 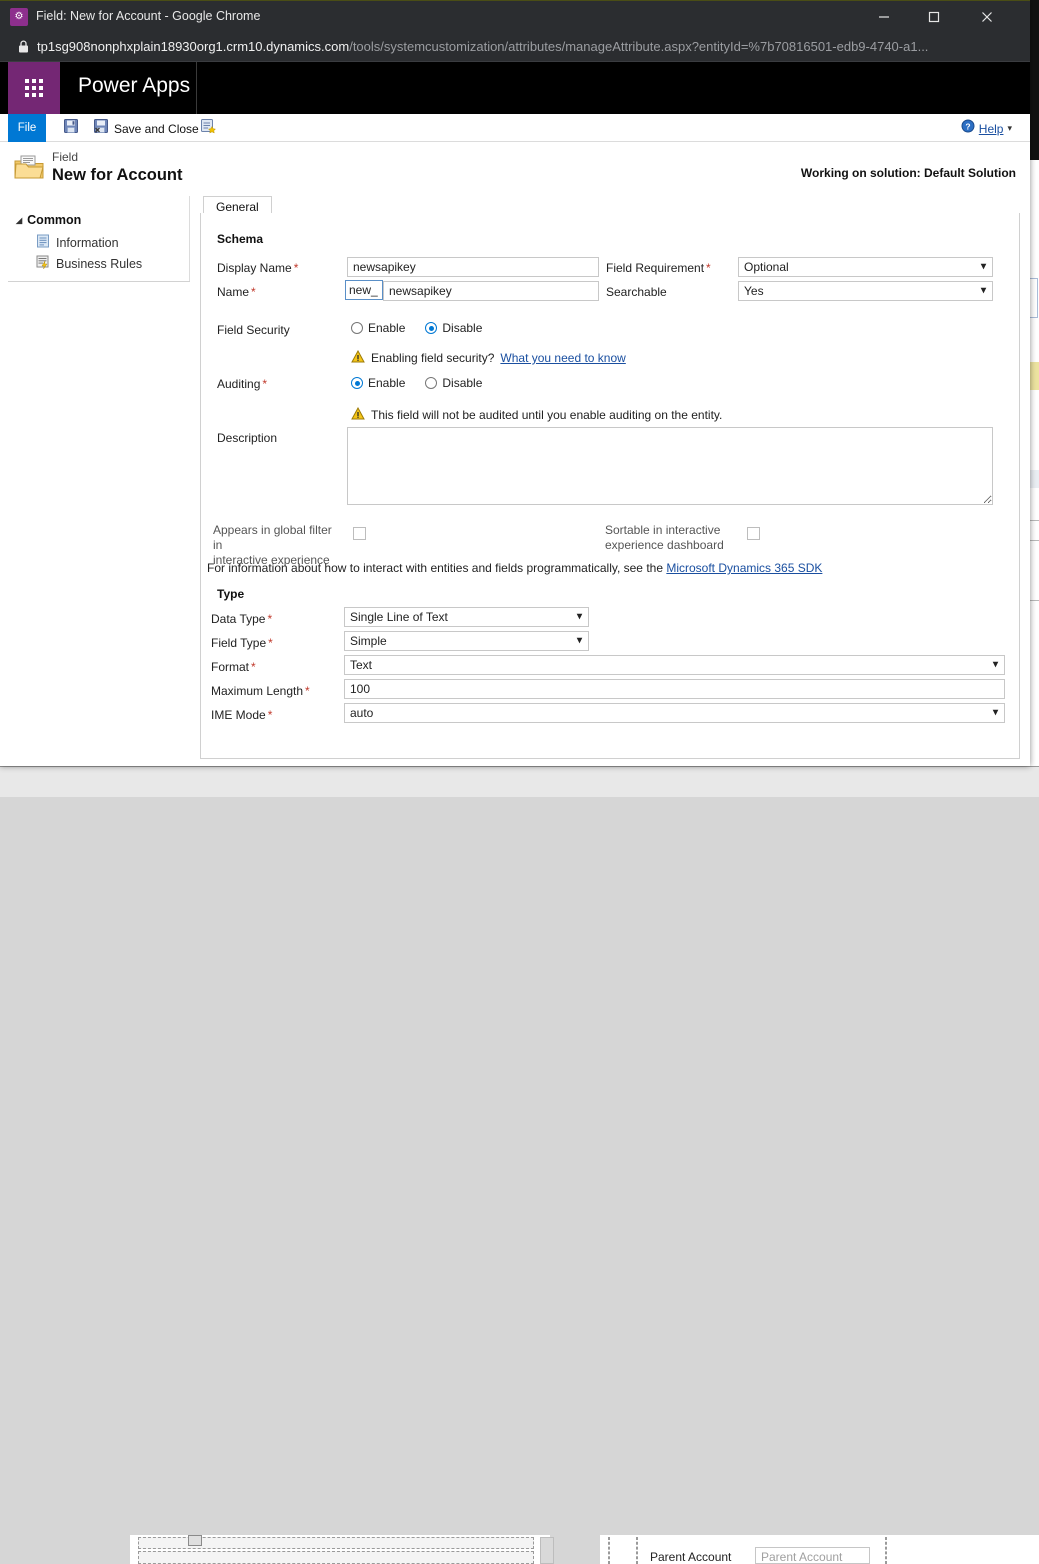 What do you see at coordinates (19, 17) in the screenshot?
I see `tab-favicon-icon: ⚙` at bounding box center [19, 17].